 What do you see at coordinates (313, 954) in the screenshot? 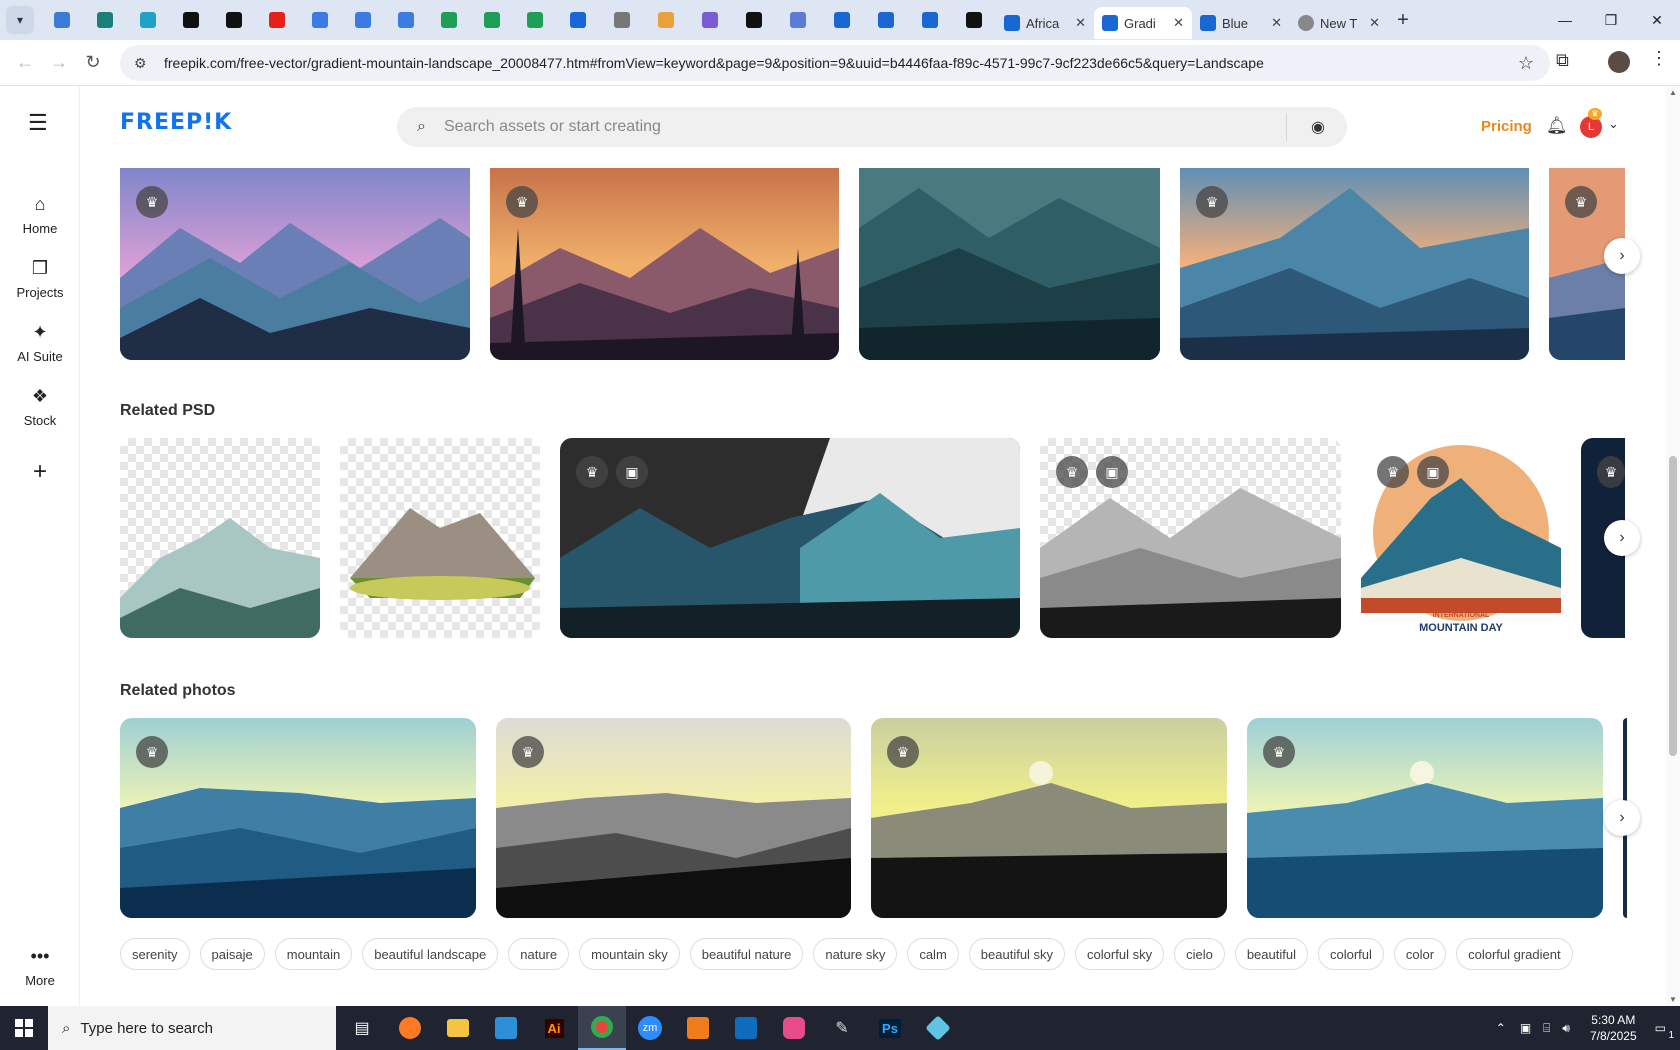
I see `tag-chip: mountain` at bounding box center [313, 954].